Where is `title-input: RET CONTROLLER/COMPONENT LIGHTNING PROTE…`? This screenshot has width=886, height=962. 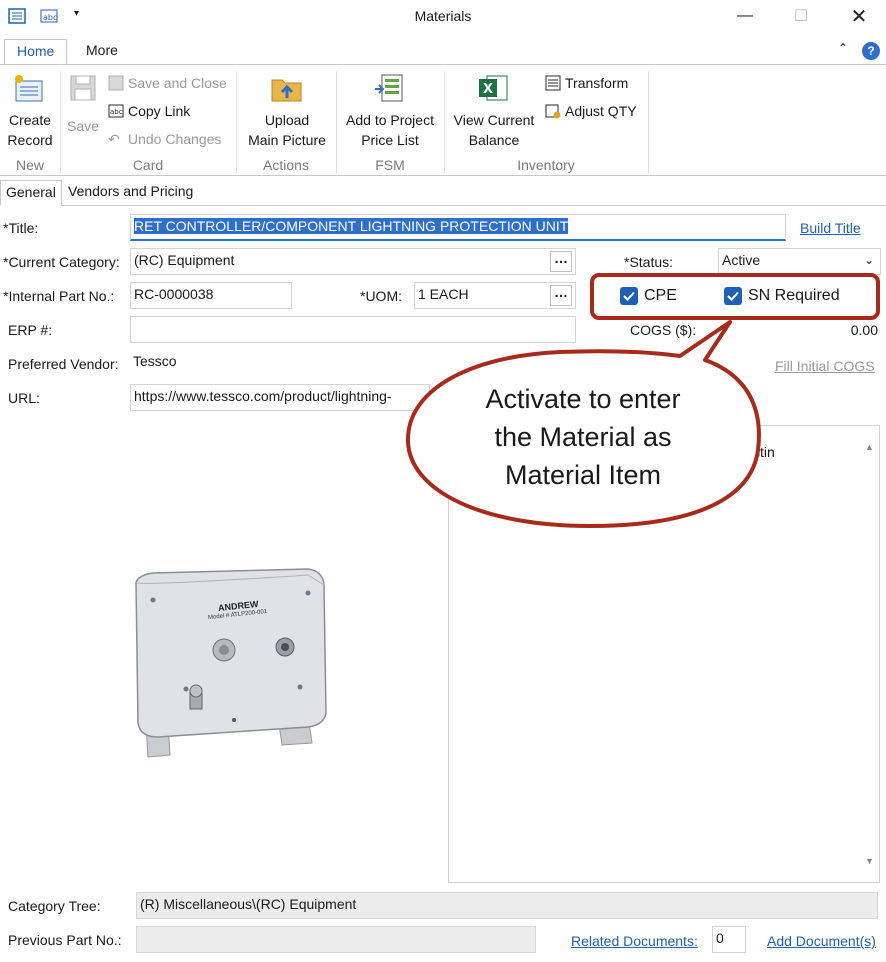 title-input: RET CONTROLLER/COMPONENT LIGHTNING PROTE… is located at coordinates (458, 227).